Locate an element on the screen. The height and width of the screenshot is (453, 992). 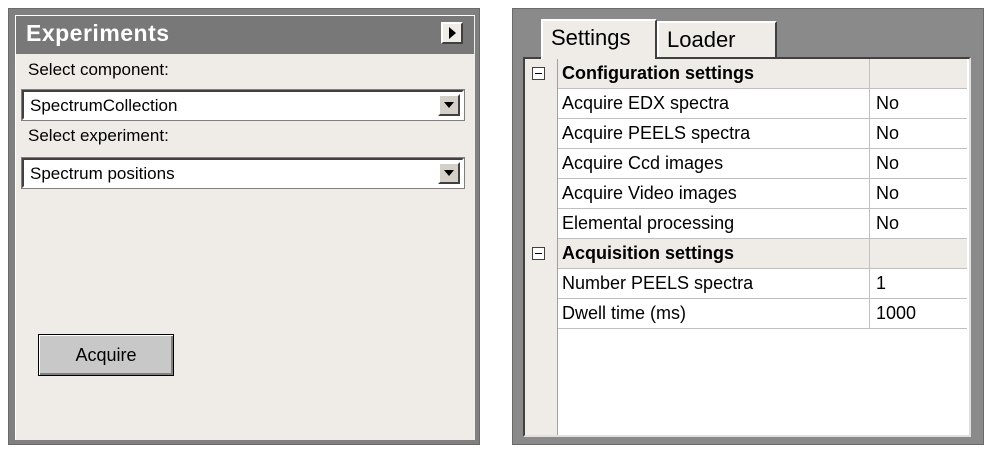
select-component-label: Select component: is located at coordinates (98, 69).